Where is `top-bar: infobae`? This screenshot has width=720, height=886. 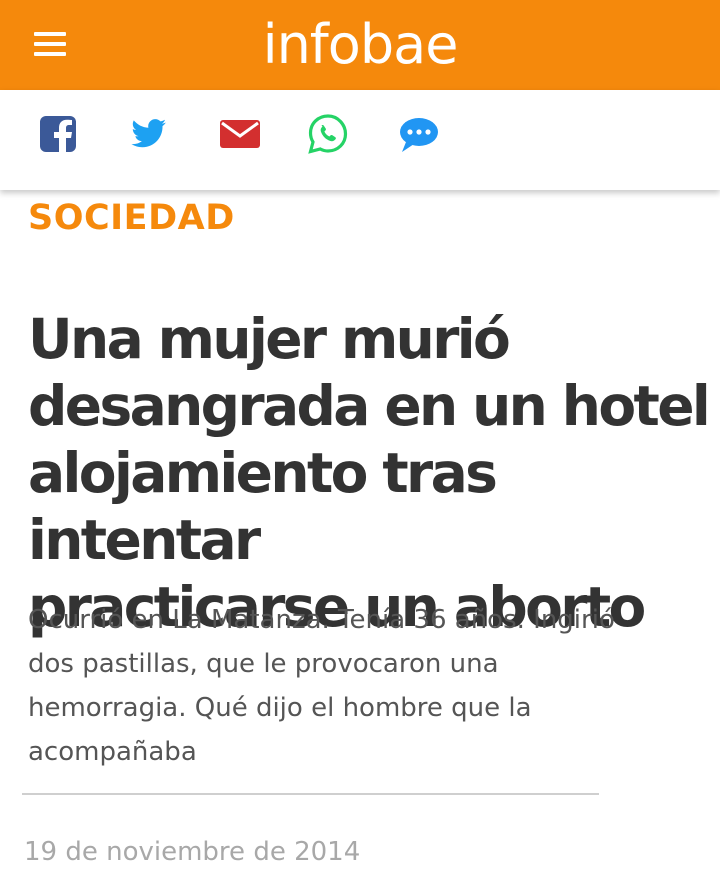 top-bar: infobae is located at coordinates (360, 45).